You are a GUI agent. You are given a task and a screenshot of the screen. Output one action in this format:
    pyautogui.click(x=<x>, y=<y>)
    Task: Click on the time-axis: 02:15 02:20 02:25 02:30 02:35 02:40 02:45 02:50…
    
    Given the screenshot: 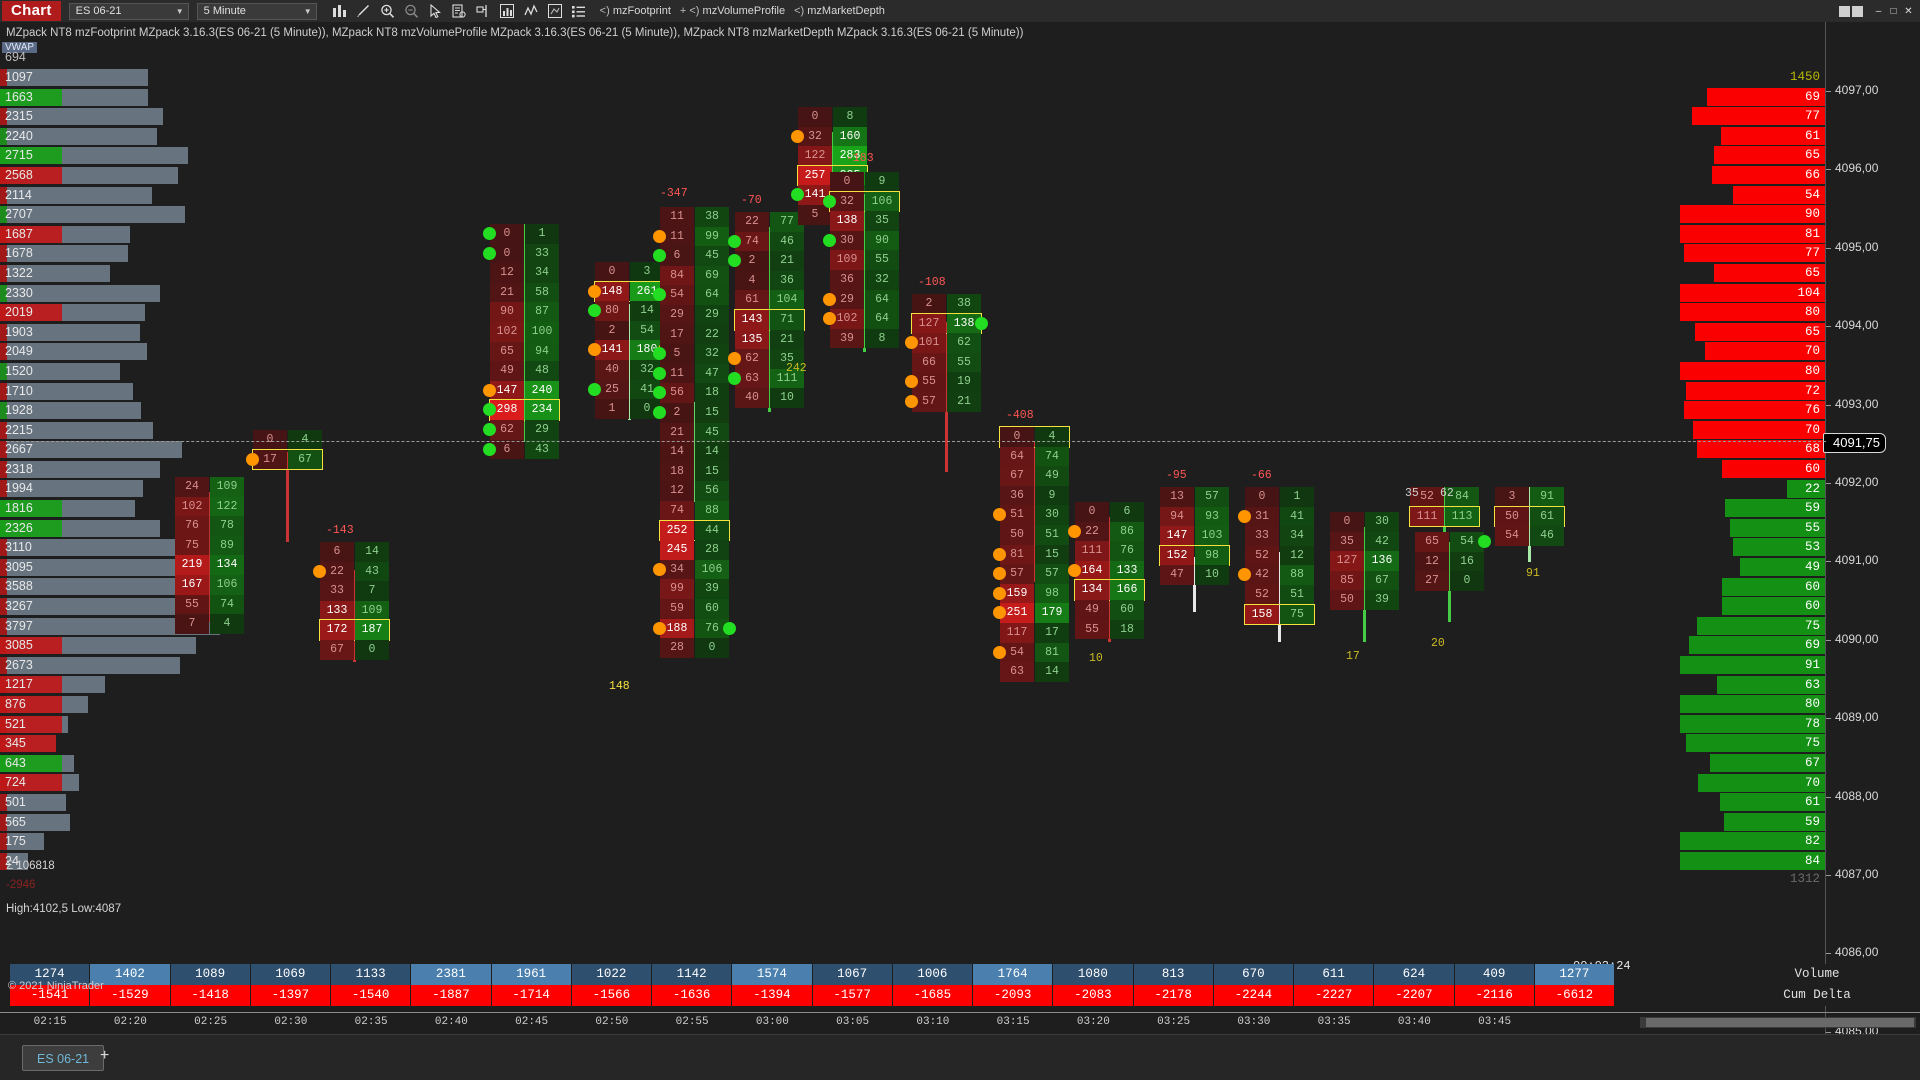 What is the action you would take?
    pyautogui.click(x=960, y=1022)
    